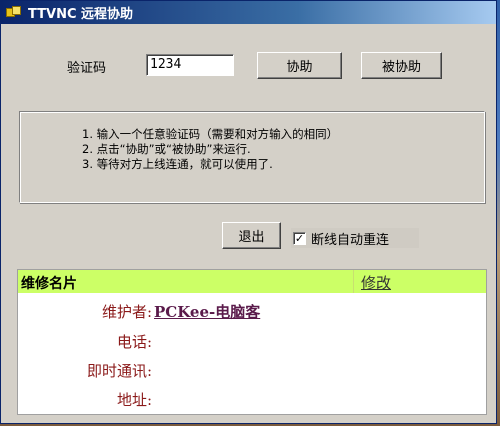  Describe the element at coordinates (87, 68) in the screenshot. I see `verification-code-label: 验证码` at that location.